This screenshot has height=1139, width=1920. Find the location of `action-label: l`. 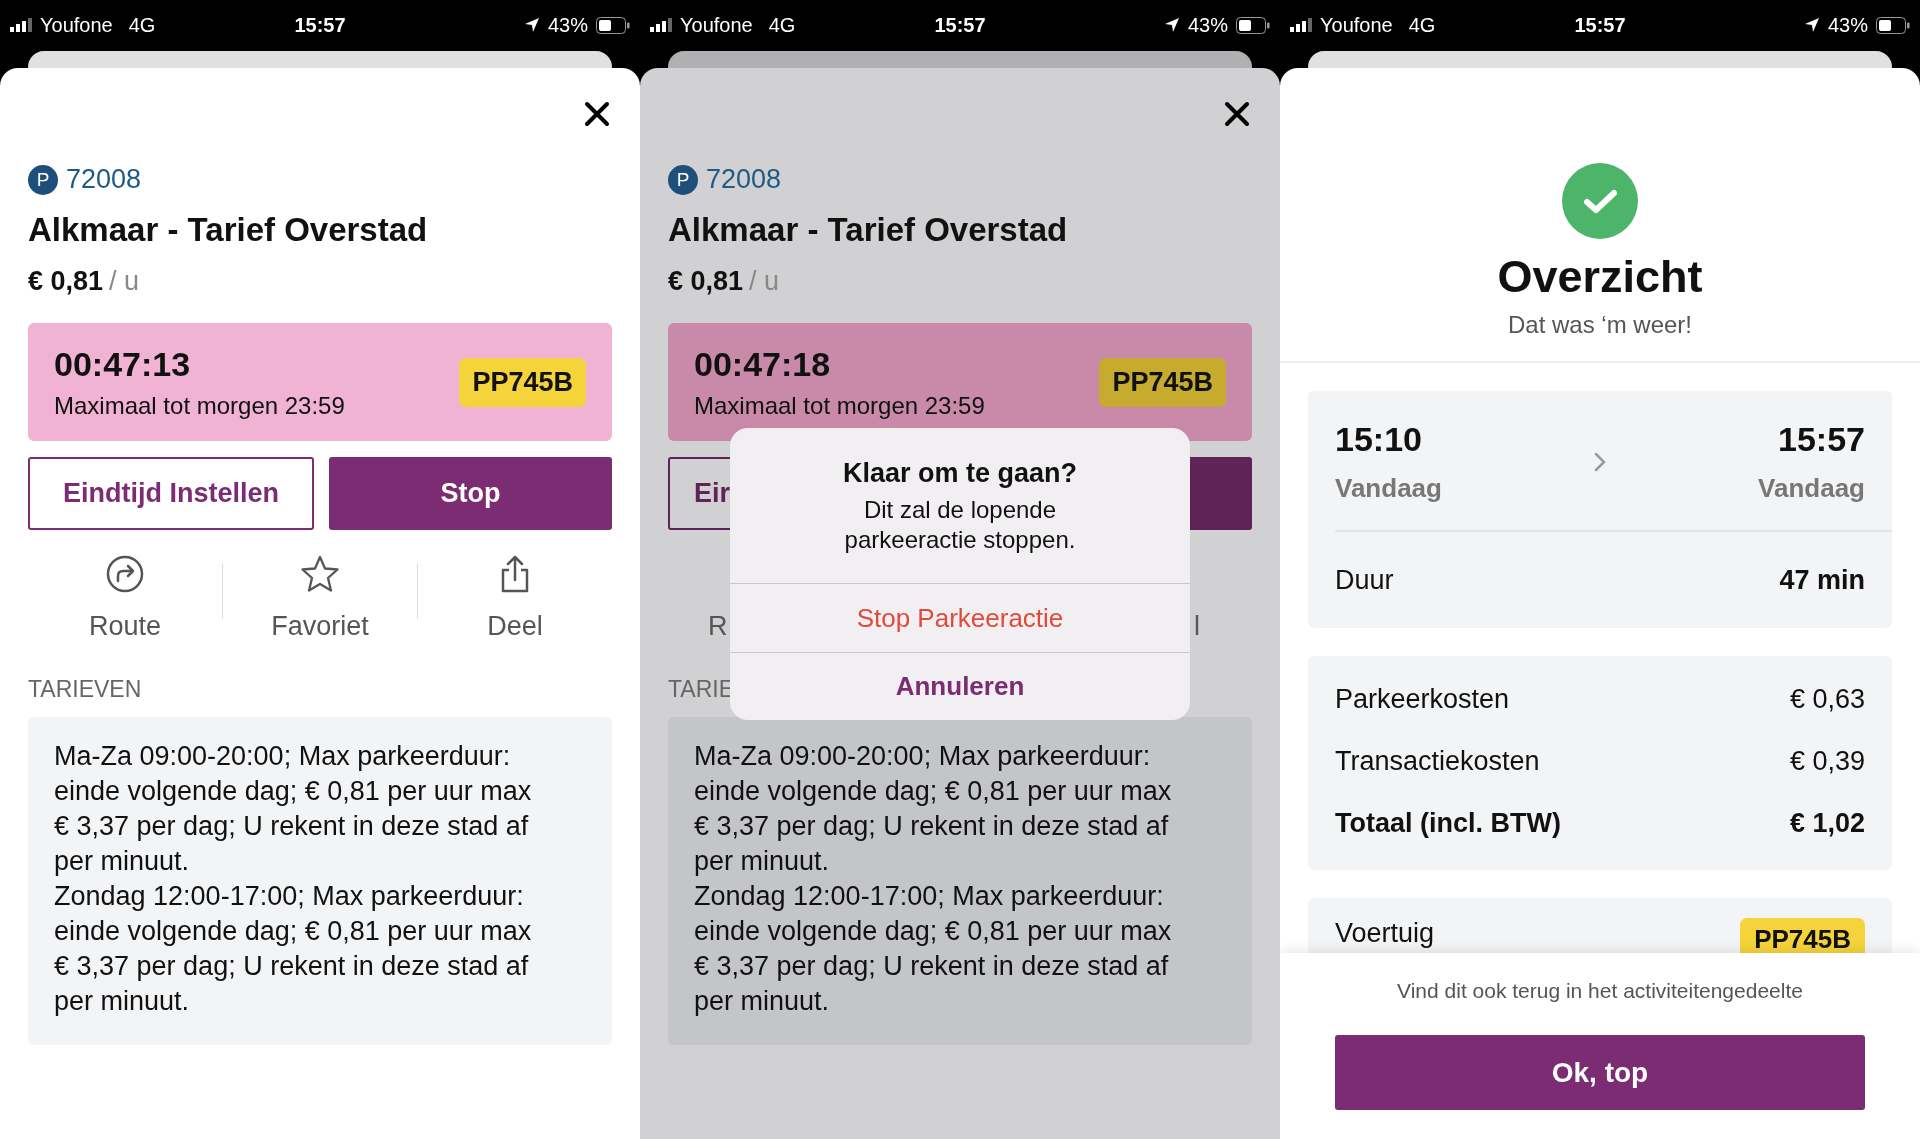

action-label: l is located at coordinates (1197, 626).